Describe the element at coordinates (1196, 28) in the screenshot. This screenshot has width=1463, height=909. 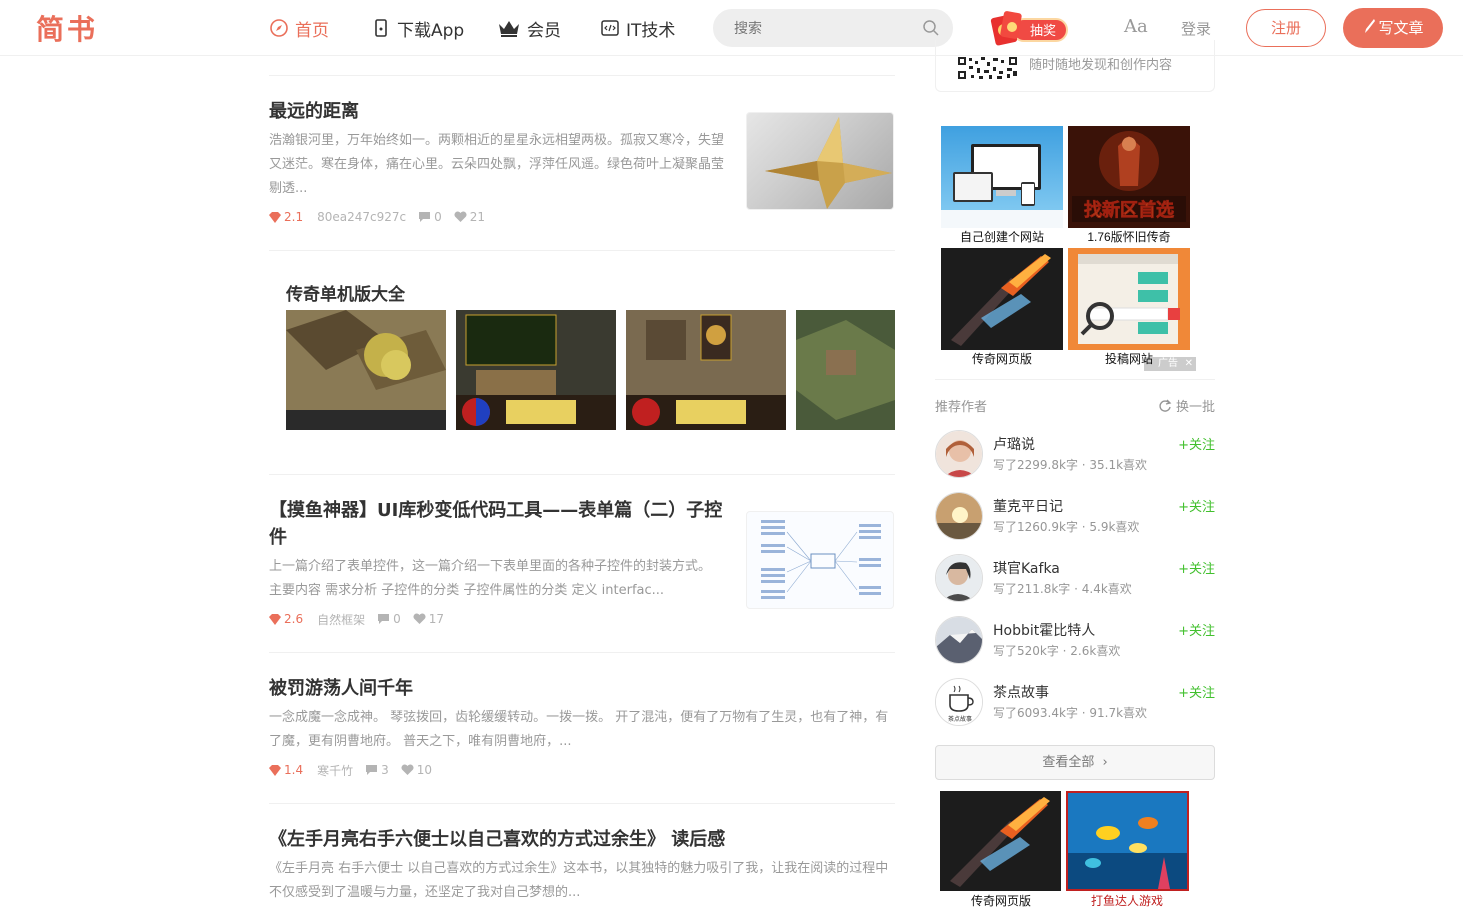
I see `login-link: 登录` at that location.